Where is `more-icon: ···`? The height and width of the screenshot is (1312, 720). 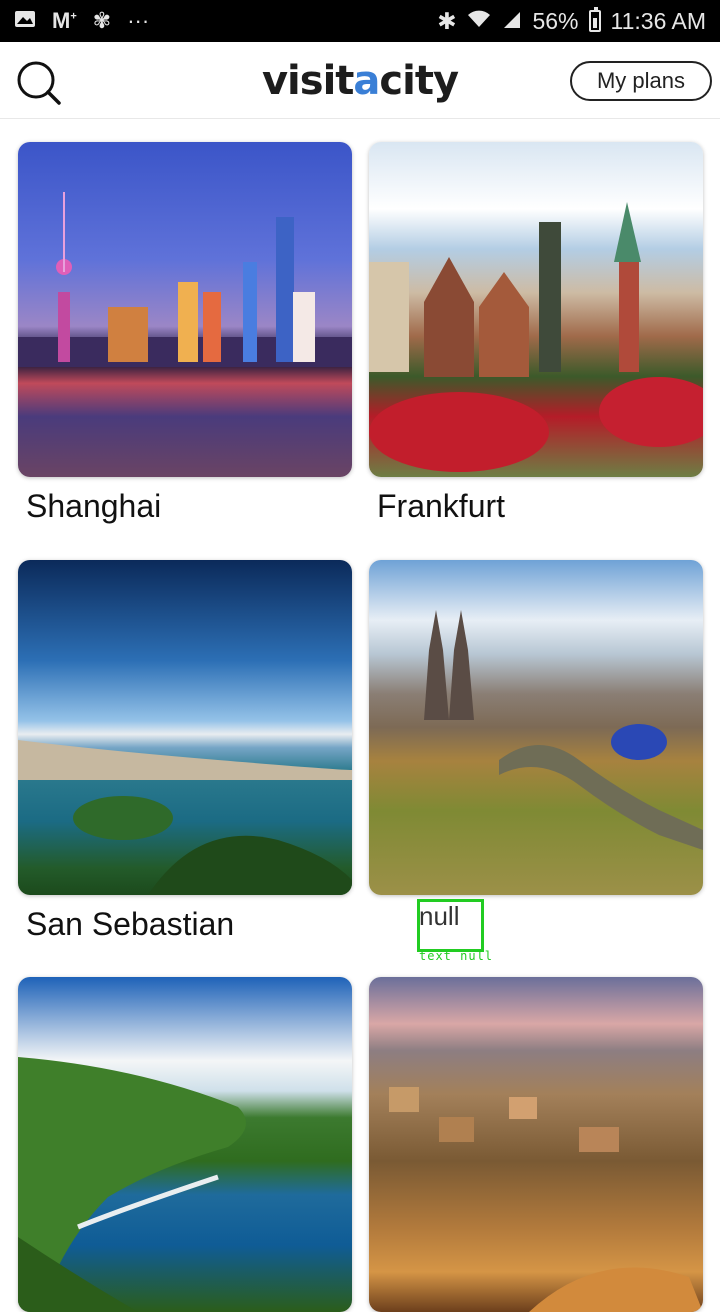
more-icon: ··· is located at coordinates (138, 20).